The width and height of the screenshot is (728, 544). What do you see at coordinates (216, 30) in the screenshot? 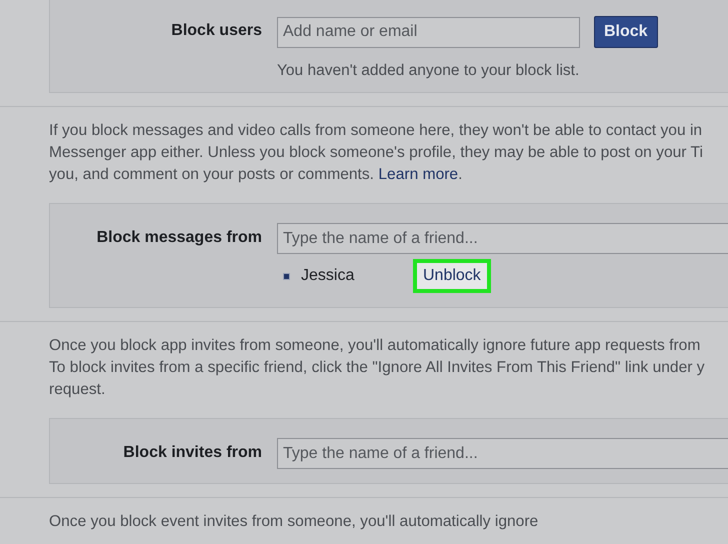
I see `field-label: Block users` at bounding box center [216, 30].